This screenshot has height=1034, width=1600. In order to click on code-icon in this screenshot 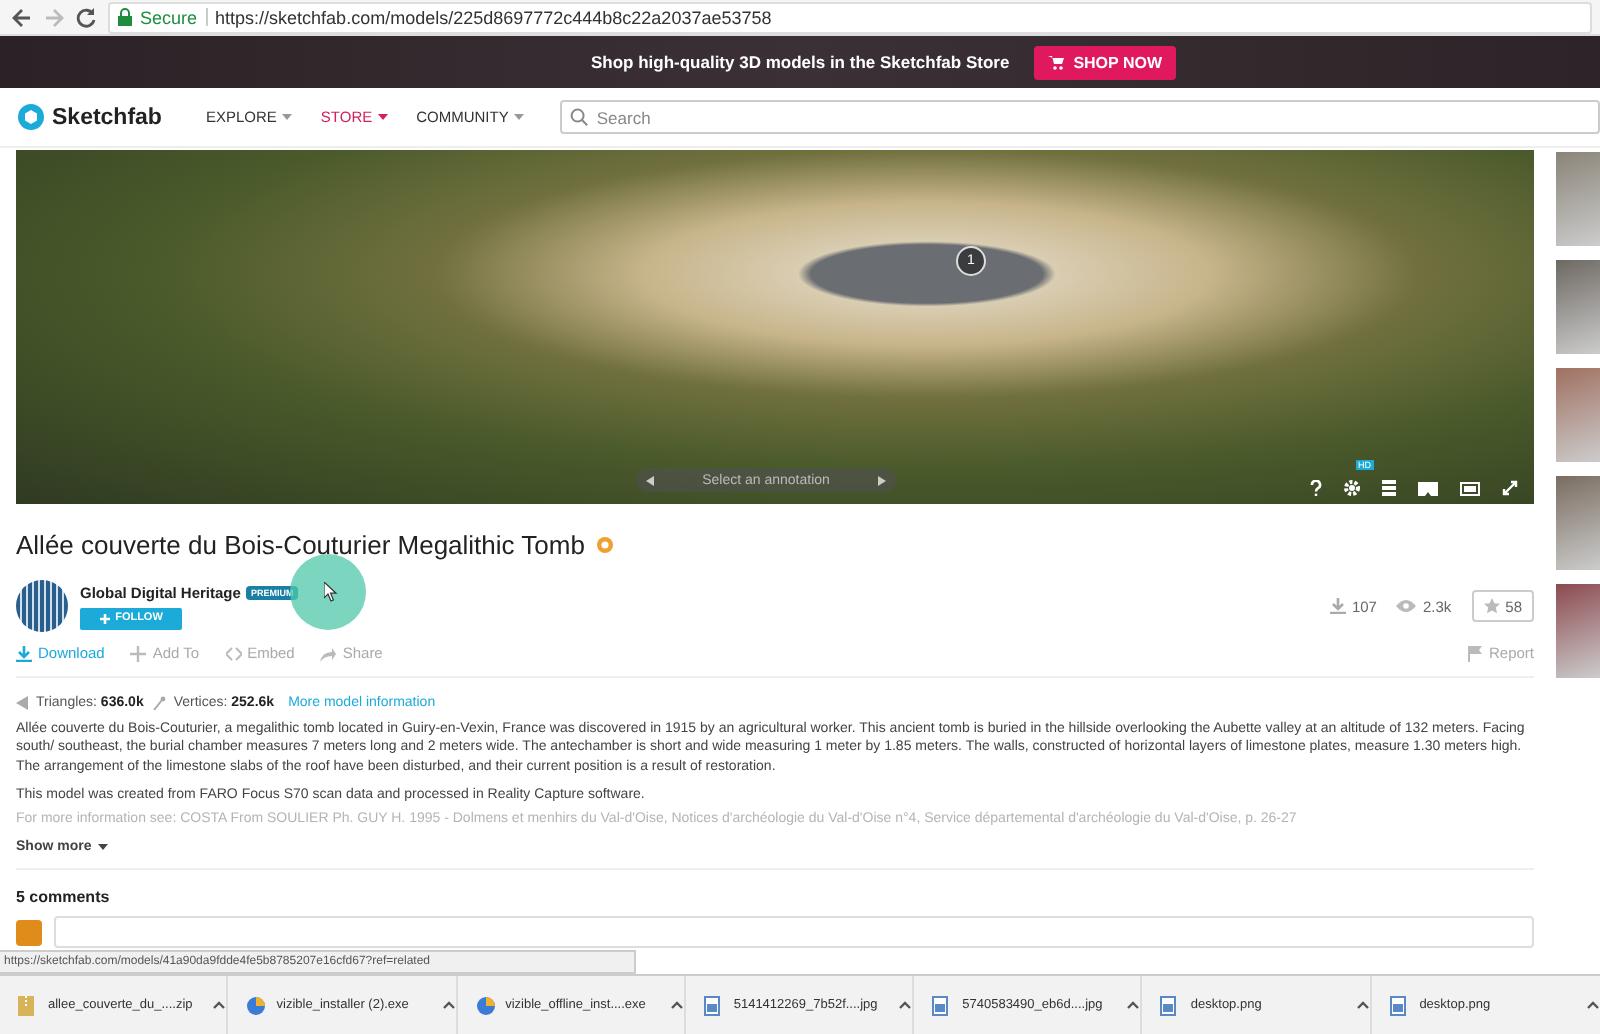, I will do `click(233, 653)`.